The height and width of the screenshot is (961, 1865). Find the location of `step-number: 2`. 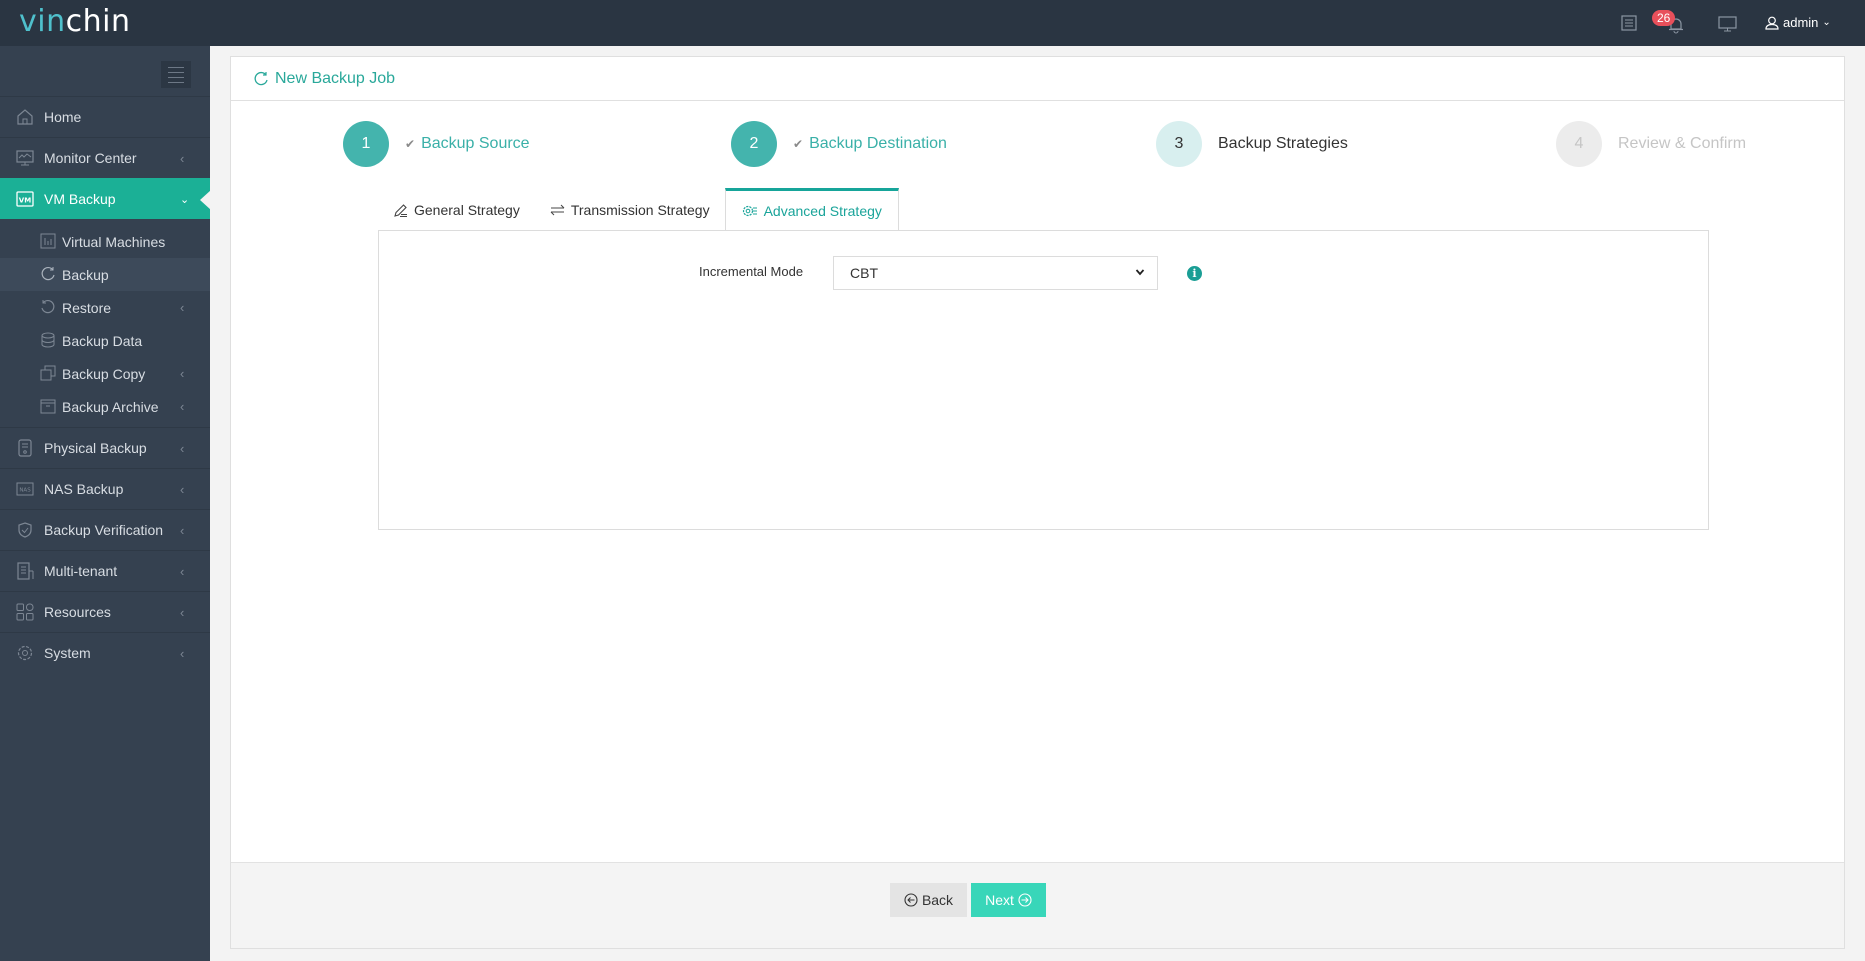

step-number: 2 is located at coordinates (754, 144).